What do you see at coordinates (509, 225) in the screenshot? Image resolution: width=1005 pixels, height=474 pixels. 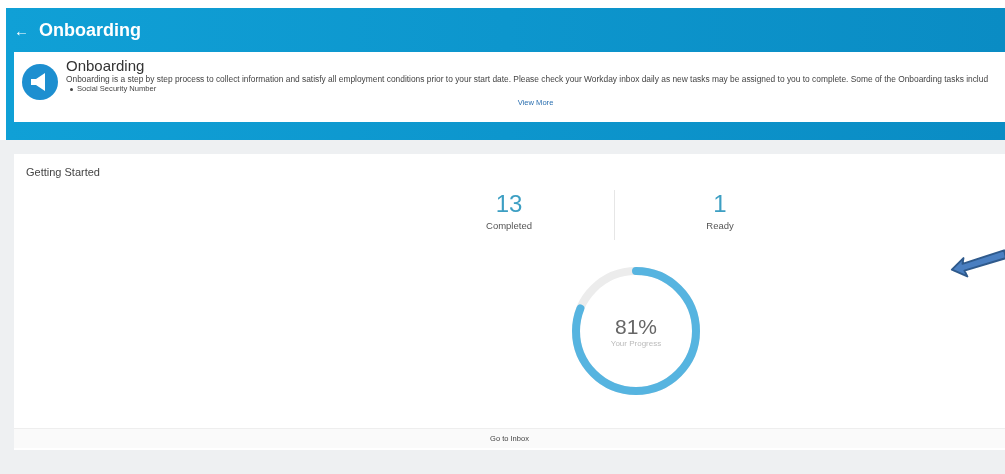 I see `stat-label: Completed` at bounding box center [509, 225].